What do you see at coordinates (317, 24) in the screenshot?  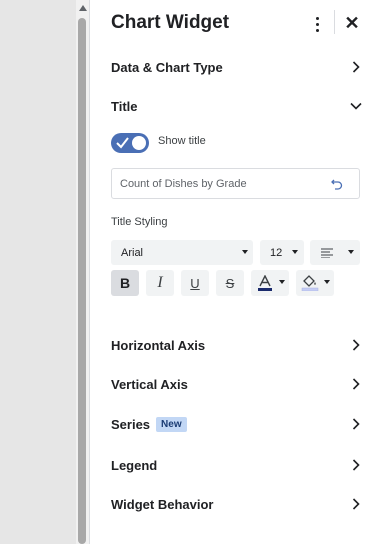 I see `more-vert-icon` at bounding box center [317, 24].